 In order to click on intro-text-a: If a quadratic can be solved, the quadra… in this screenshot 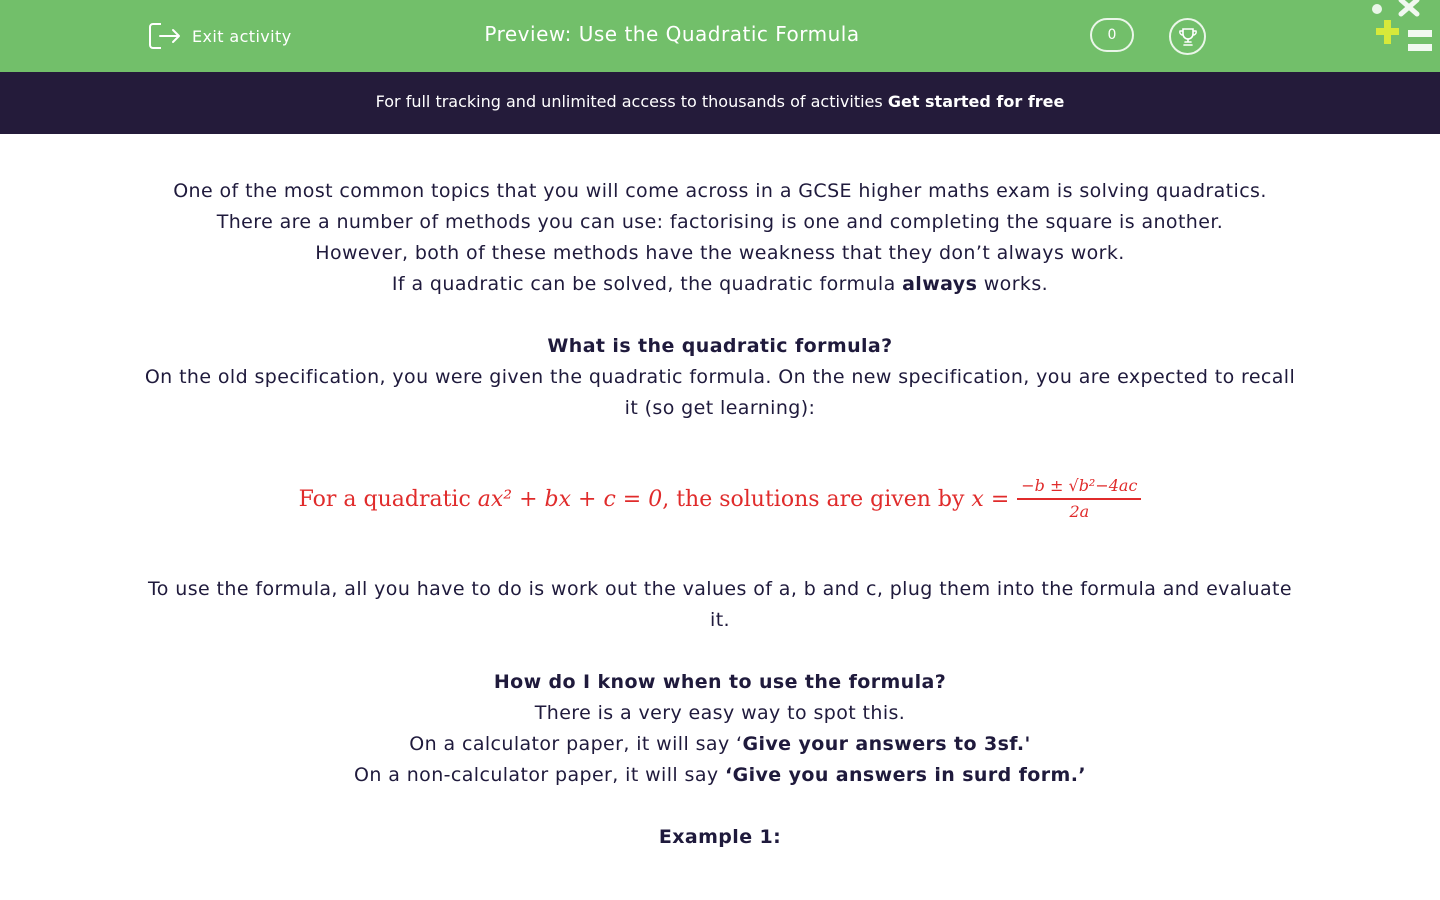, I will do `click(643, 284)`.